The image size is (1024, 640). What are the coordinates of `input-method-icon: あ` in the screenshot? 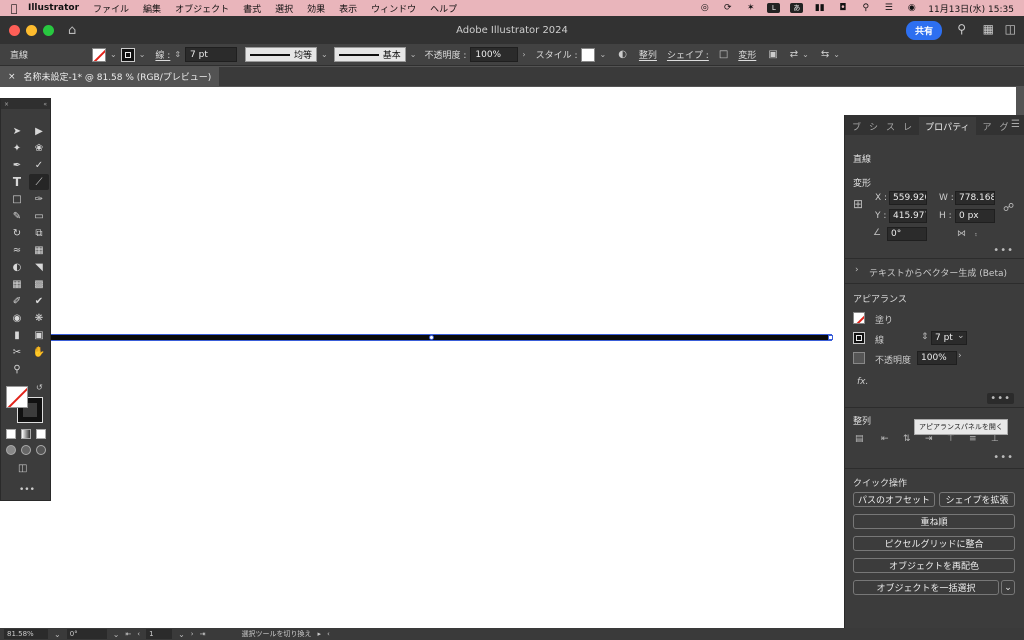 It's located at (797, 8).